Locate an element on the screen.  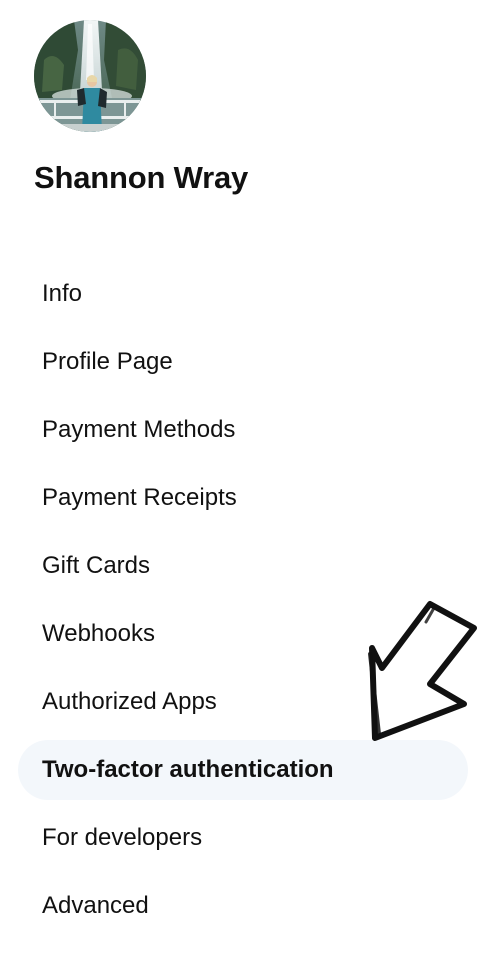
nav-item-profile-page: Profile Page is located at coordinates (243, 362).